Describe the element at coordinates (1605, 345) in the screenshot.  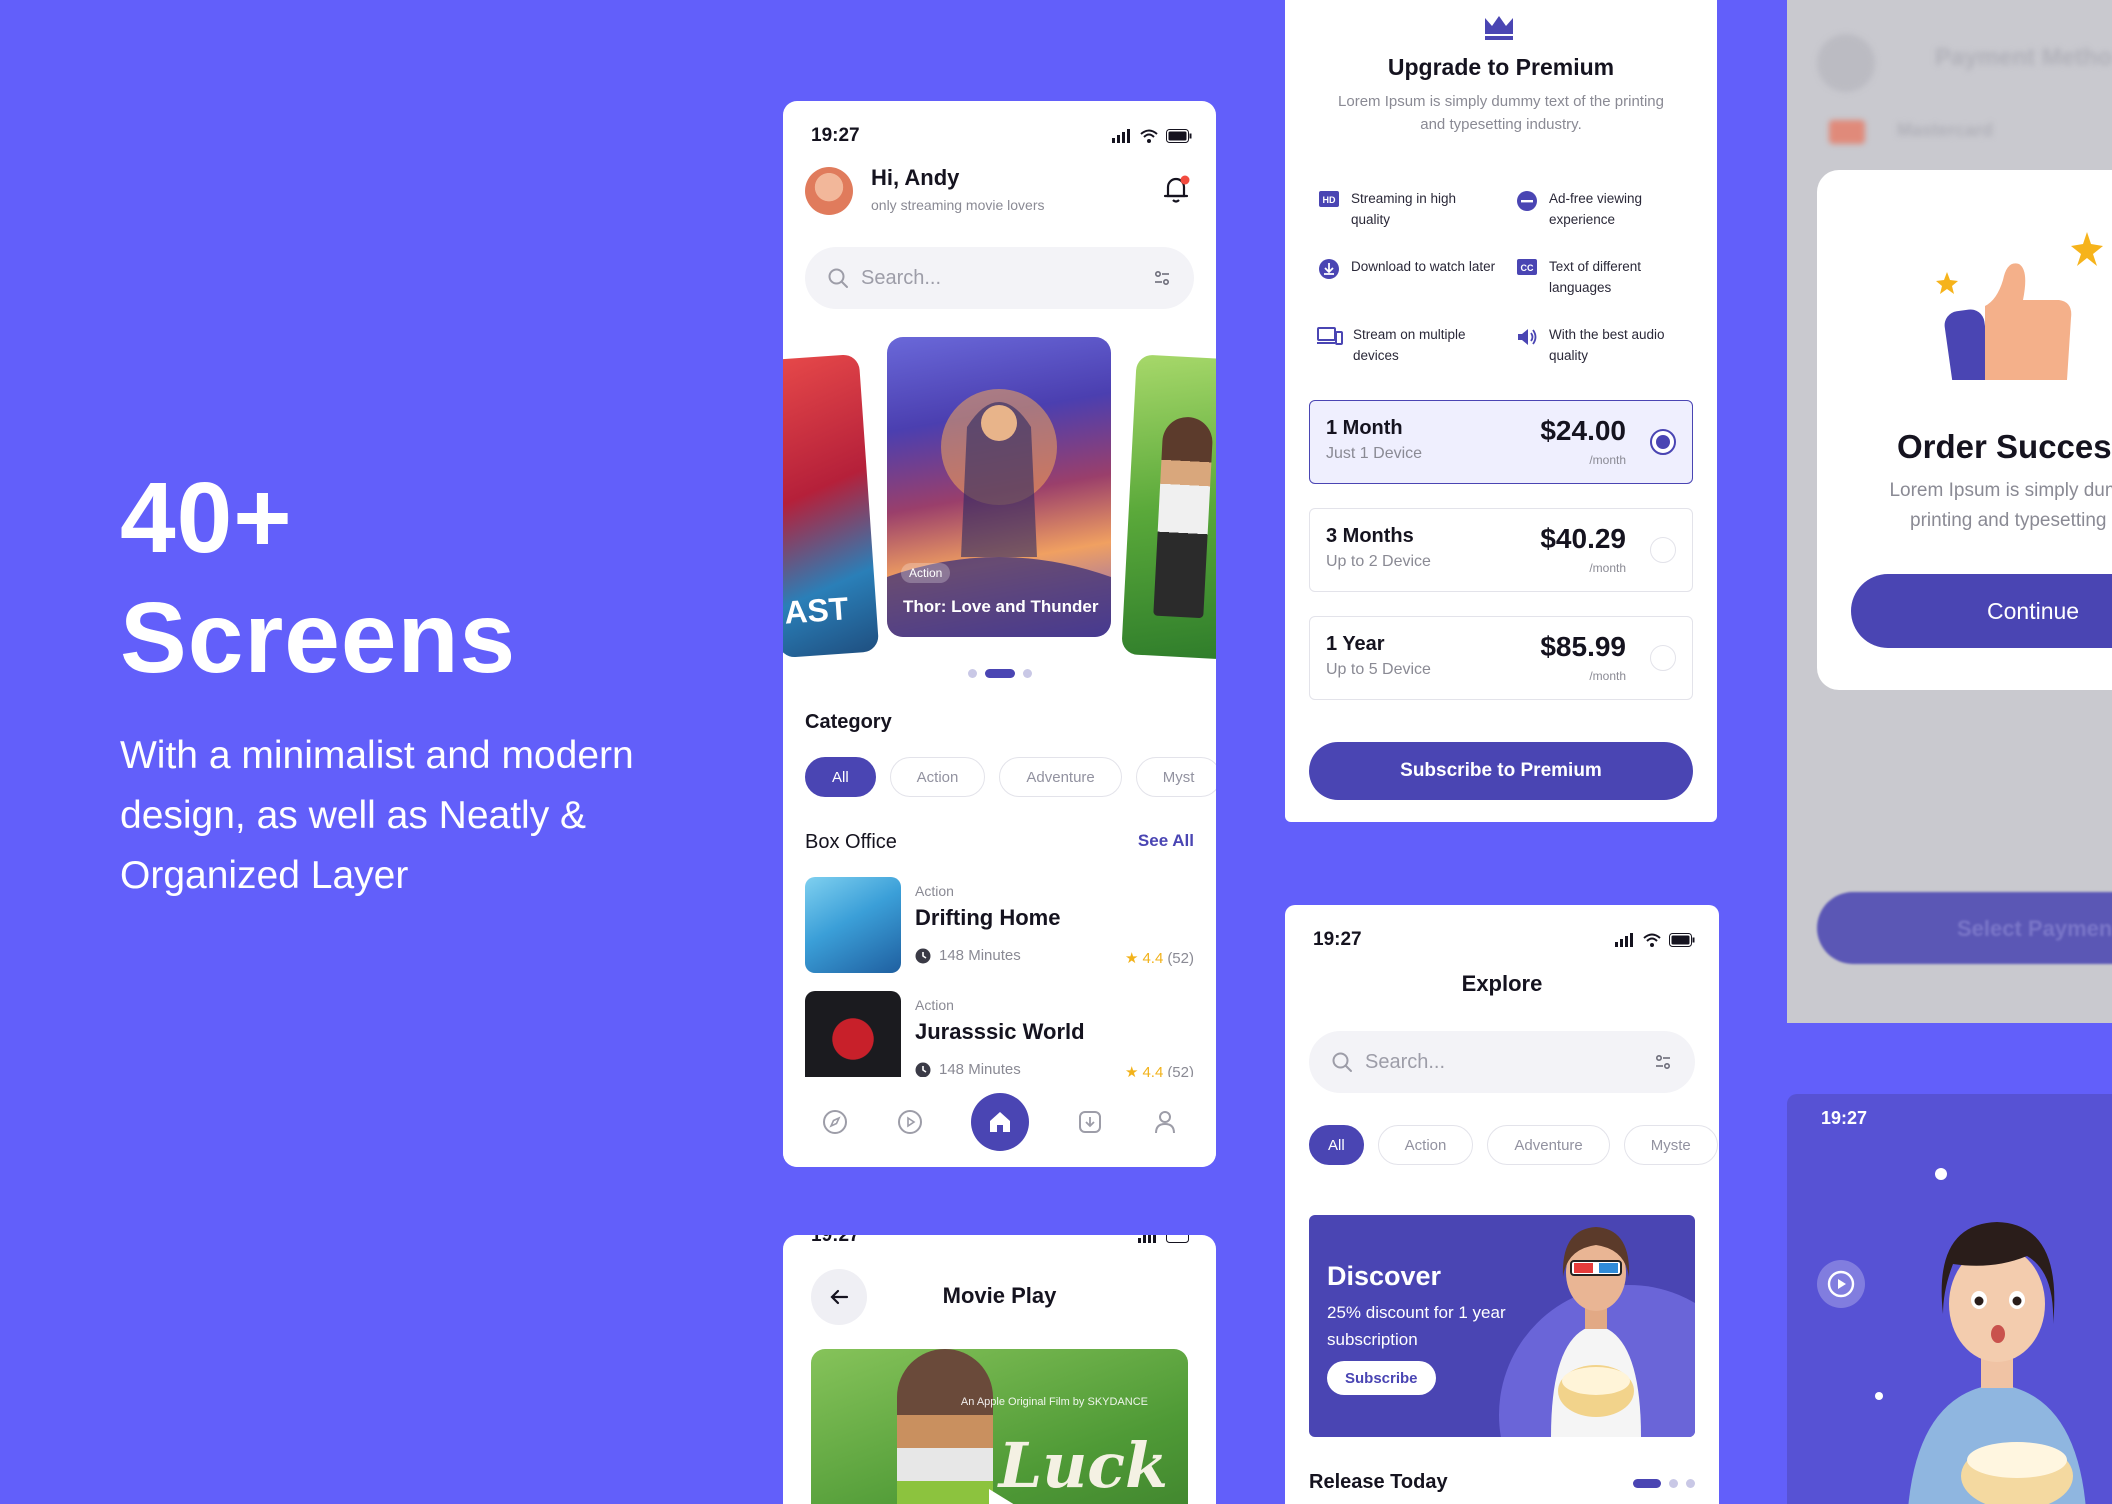
I see `feature-item: With the best audio quality` at that location.